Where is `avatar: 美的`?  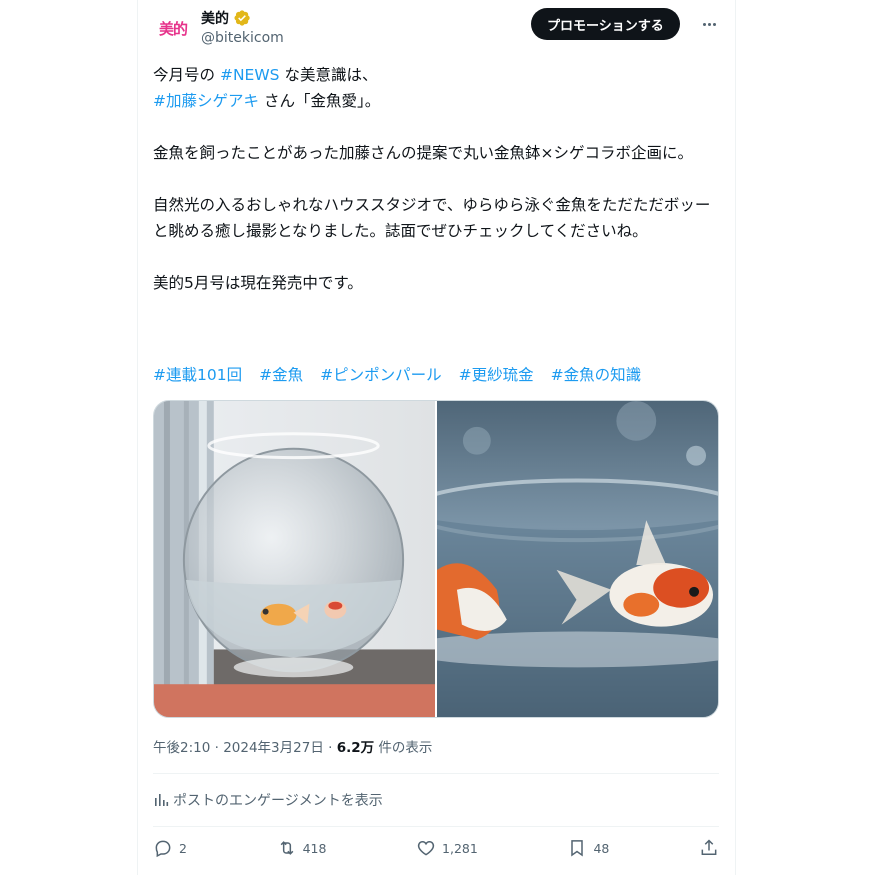
avatar: 美的 is located at coordinates (173, 28).